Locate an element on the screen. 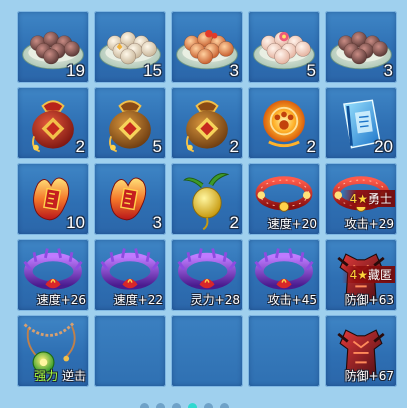 The image size is (407, 408). item-stat-value: 逆击 is located at coordinates (73, 376).